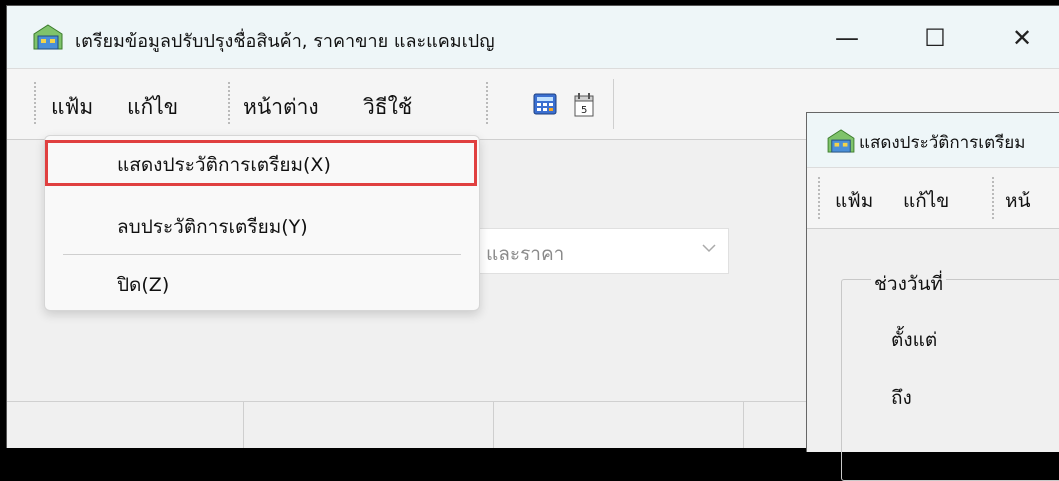 This screenshot has width=1059, height=481. Describe the element at coordinates (525, 254) in the screenshot. I see `combo-value: และราคา` at that location.